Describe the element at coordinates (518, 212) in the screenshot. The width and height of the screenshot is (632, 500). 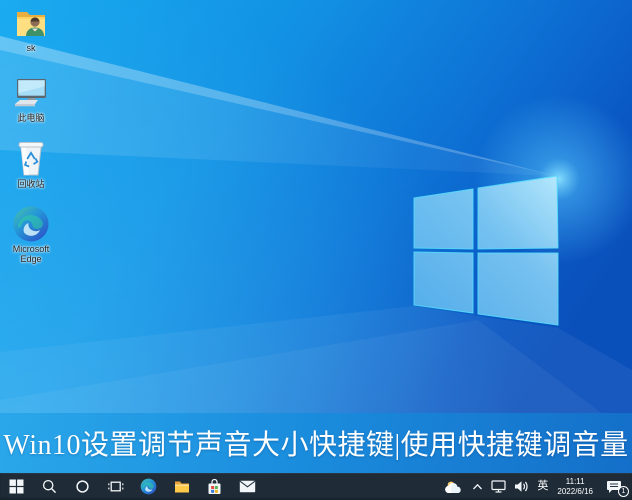
I see `windows-logo-pane-top-right` at that location.